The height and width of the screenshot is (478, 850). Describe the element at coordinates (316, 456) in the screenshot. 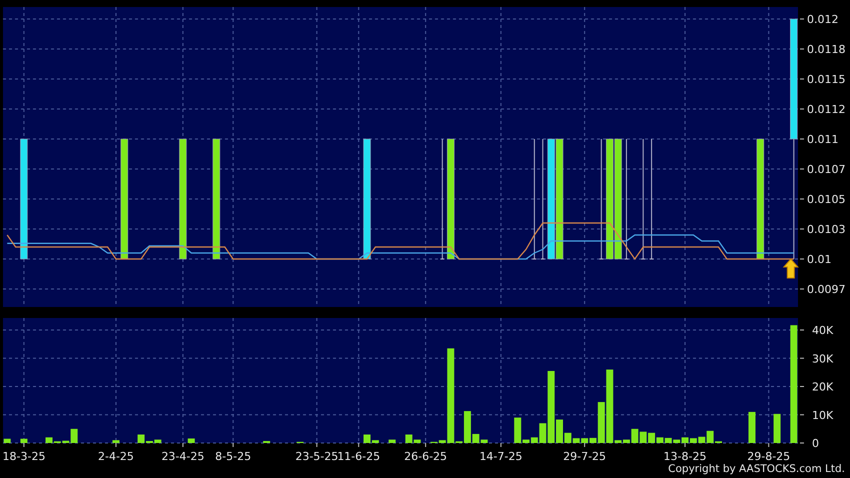

I see `axis-label: 23-5-25` at that location.